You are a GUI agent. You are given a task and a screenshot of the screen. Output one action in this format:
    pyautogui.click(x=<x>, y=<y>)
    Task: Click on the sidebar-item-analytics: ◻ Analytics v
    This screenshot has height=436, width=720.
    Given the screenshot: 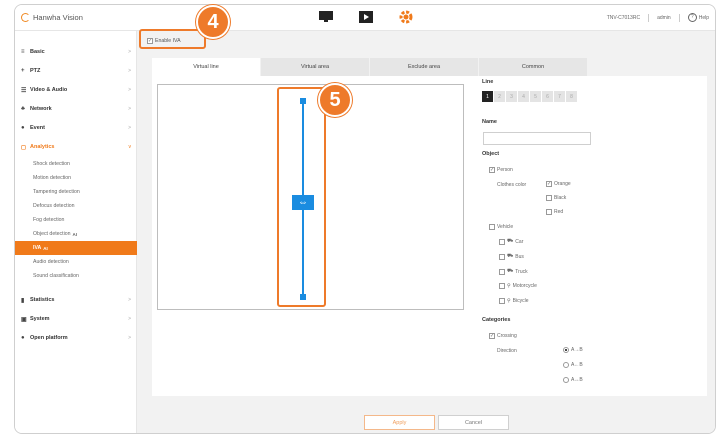 What is the action you would take?
    pyautogui.click(x=76, y=147)
    